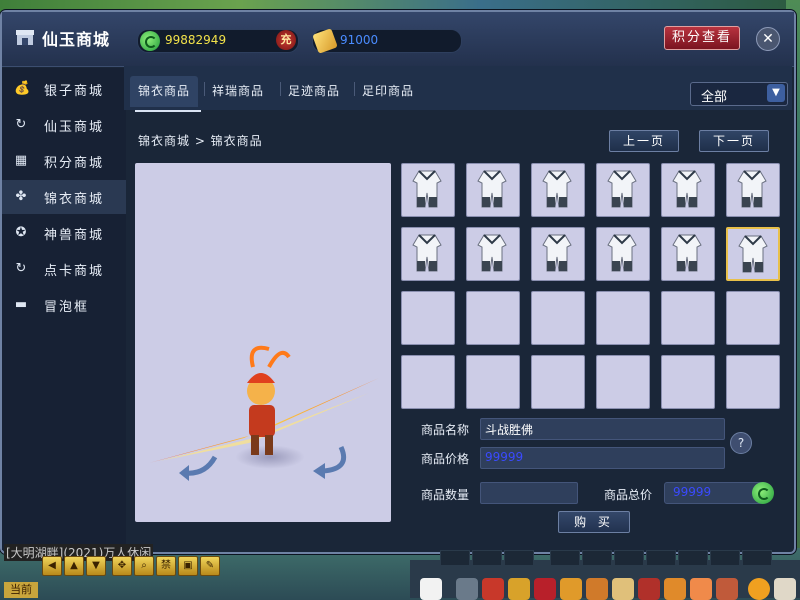 This screenshot has height=600, width=800. What do you see at coordinates (649, 589) in the screenshot?
I see `flag-icon` at bounding box center [649, 589].